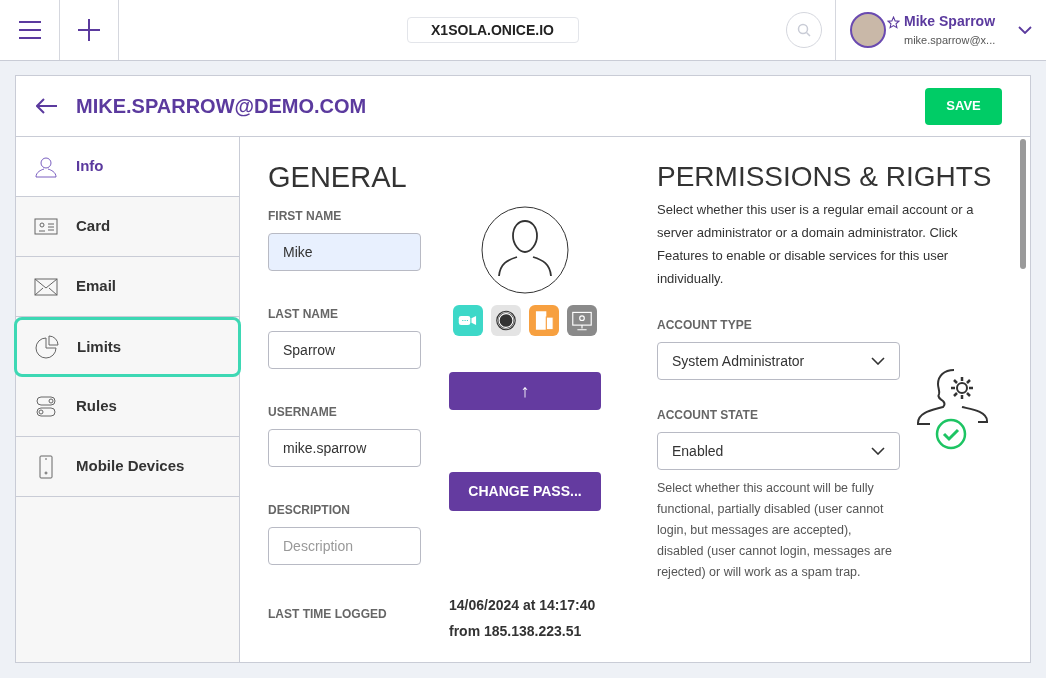 This screenshot has width=1046, height=678. I want to click on page-title: MIKE.SPARROW@DEMO.COM, so click(221, 106).